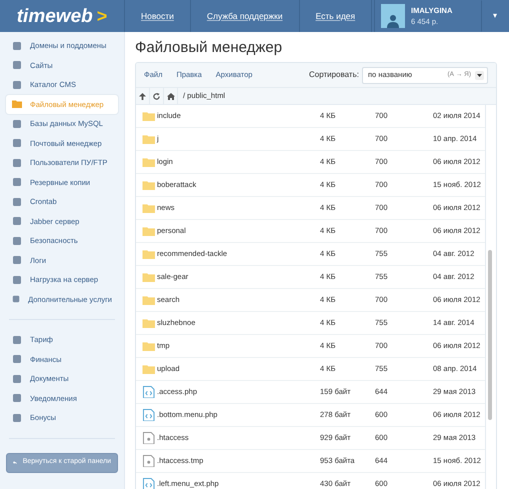 The width and height of the screenshot is (509, 489). What do you see at coordinates (479, 75) in the screenshot?
I see `caret-icon` at bounding box center [479, 75].